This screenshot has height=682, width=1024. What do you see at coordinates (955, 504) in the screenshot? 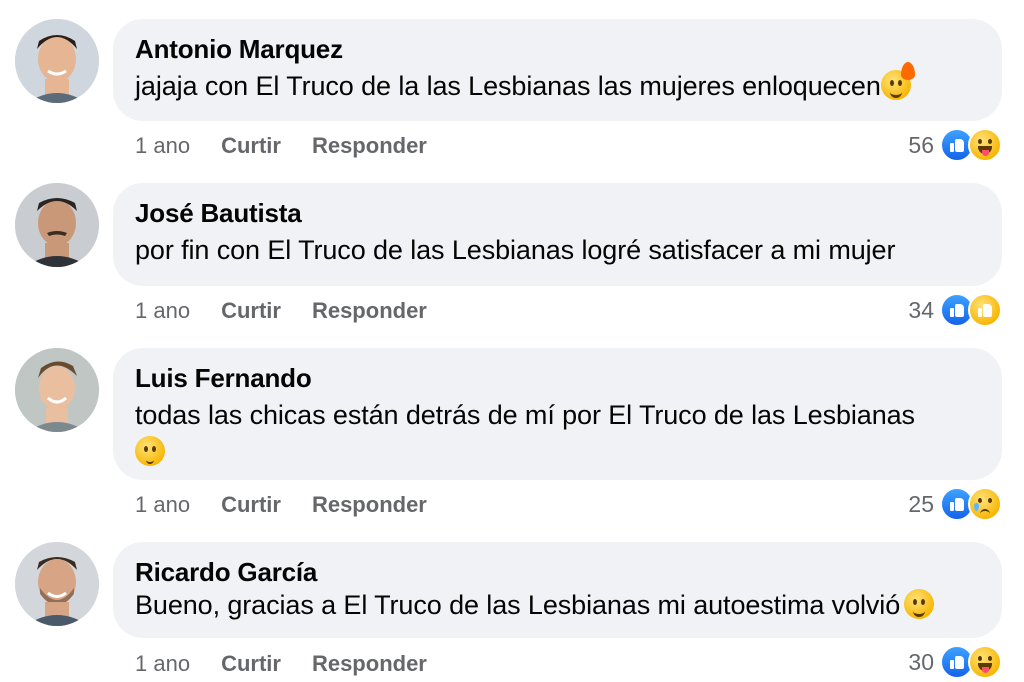
I see `reaction-summary: 25` at bounding box center [955, 504].